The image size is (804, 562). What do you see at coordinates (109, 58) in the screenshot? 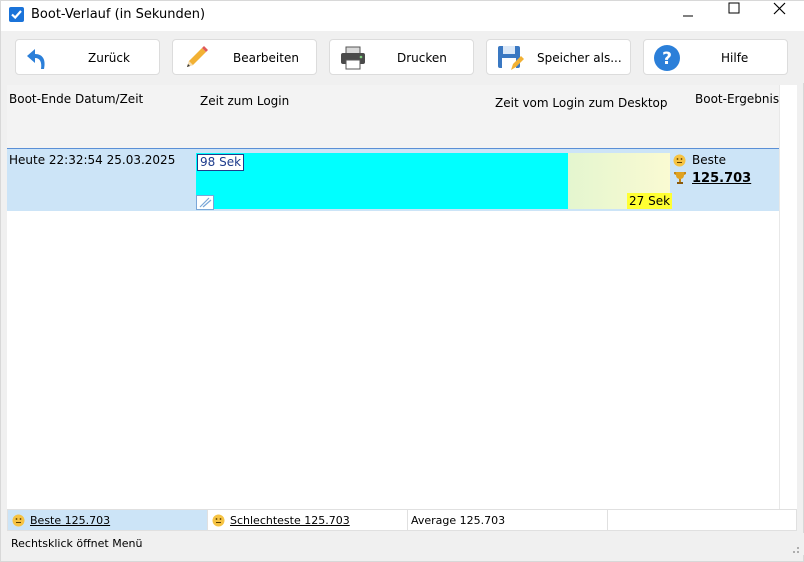
I see `back-button-label: Zurück` at bounding box center [109, 58].